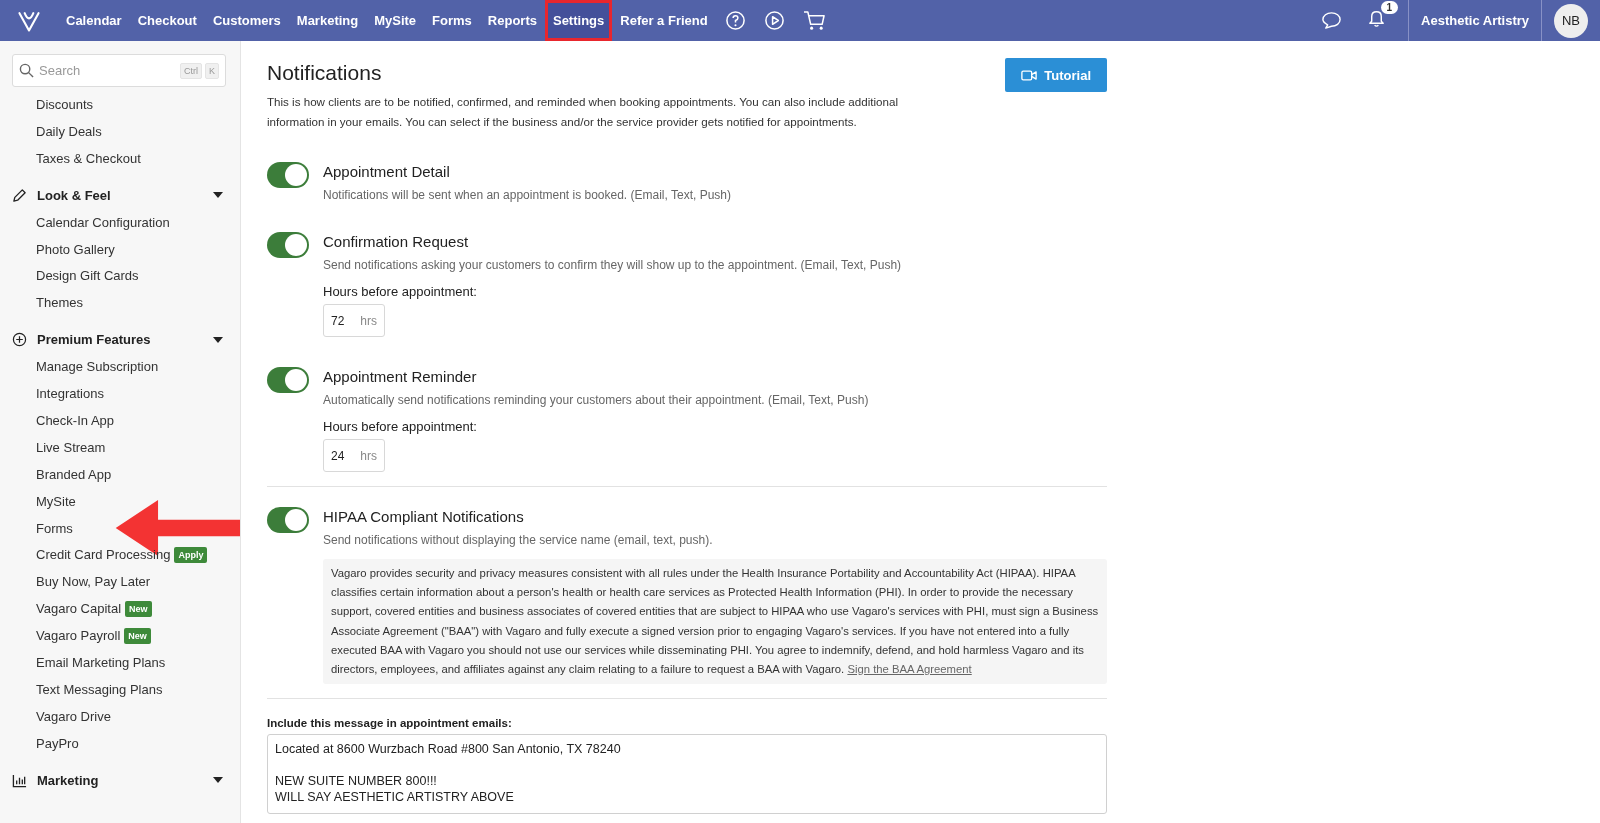 The image size is (1600, 823). What do you see at coordinates (79, 609) in the screenshot?
I see `sidebar-item: Vagaro Capital` at bounding box center [79, 609].